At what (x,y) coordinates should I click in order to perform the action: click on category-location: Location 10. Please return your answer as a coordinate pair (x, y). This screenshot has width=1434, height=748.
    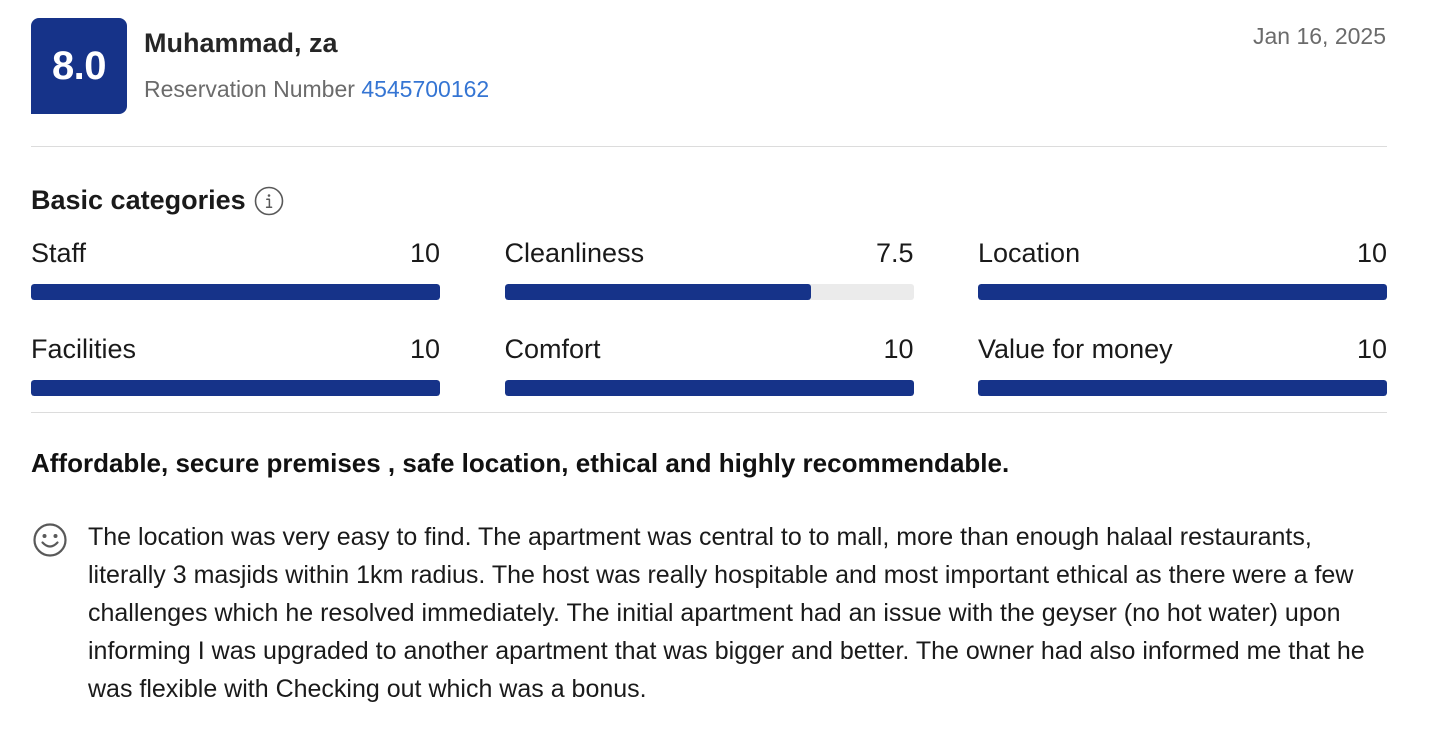
    Looking at the image, I should click on (1182, 286).